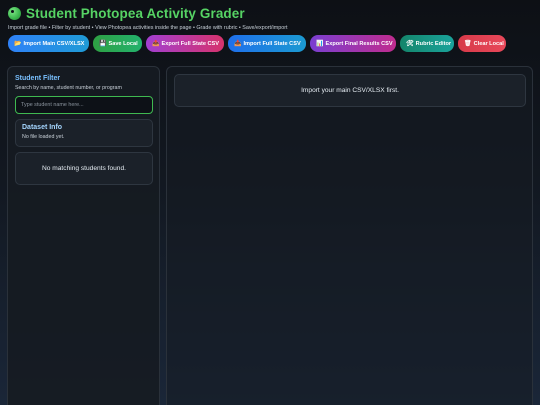  I want to click on save-local-button: 💾 Save Local, so click(117, 43).